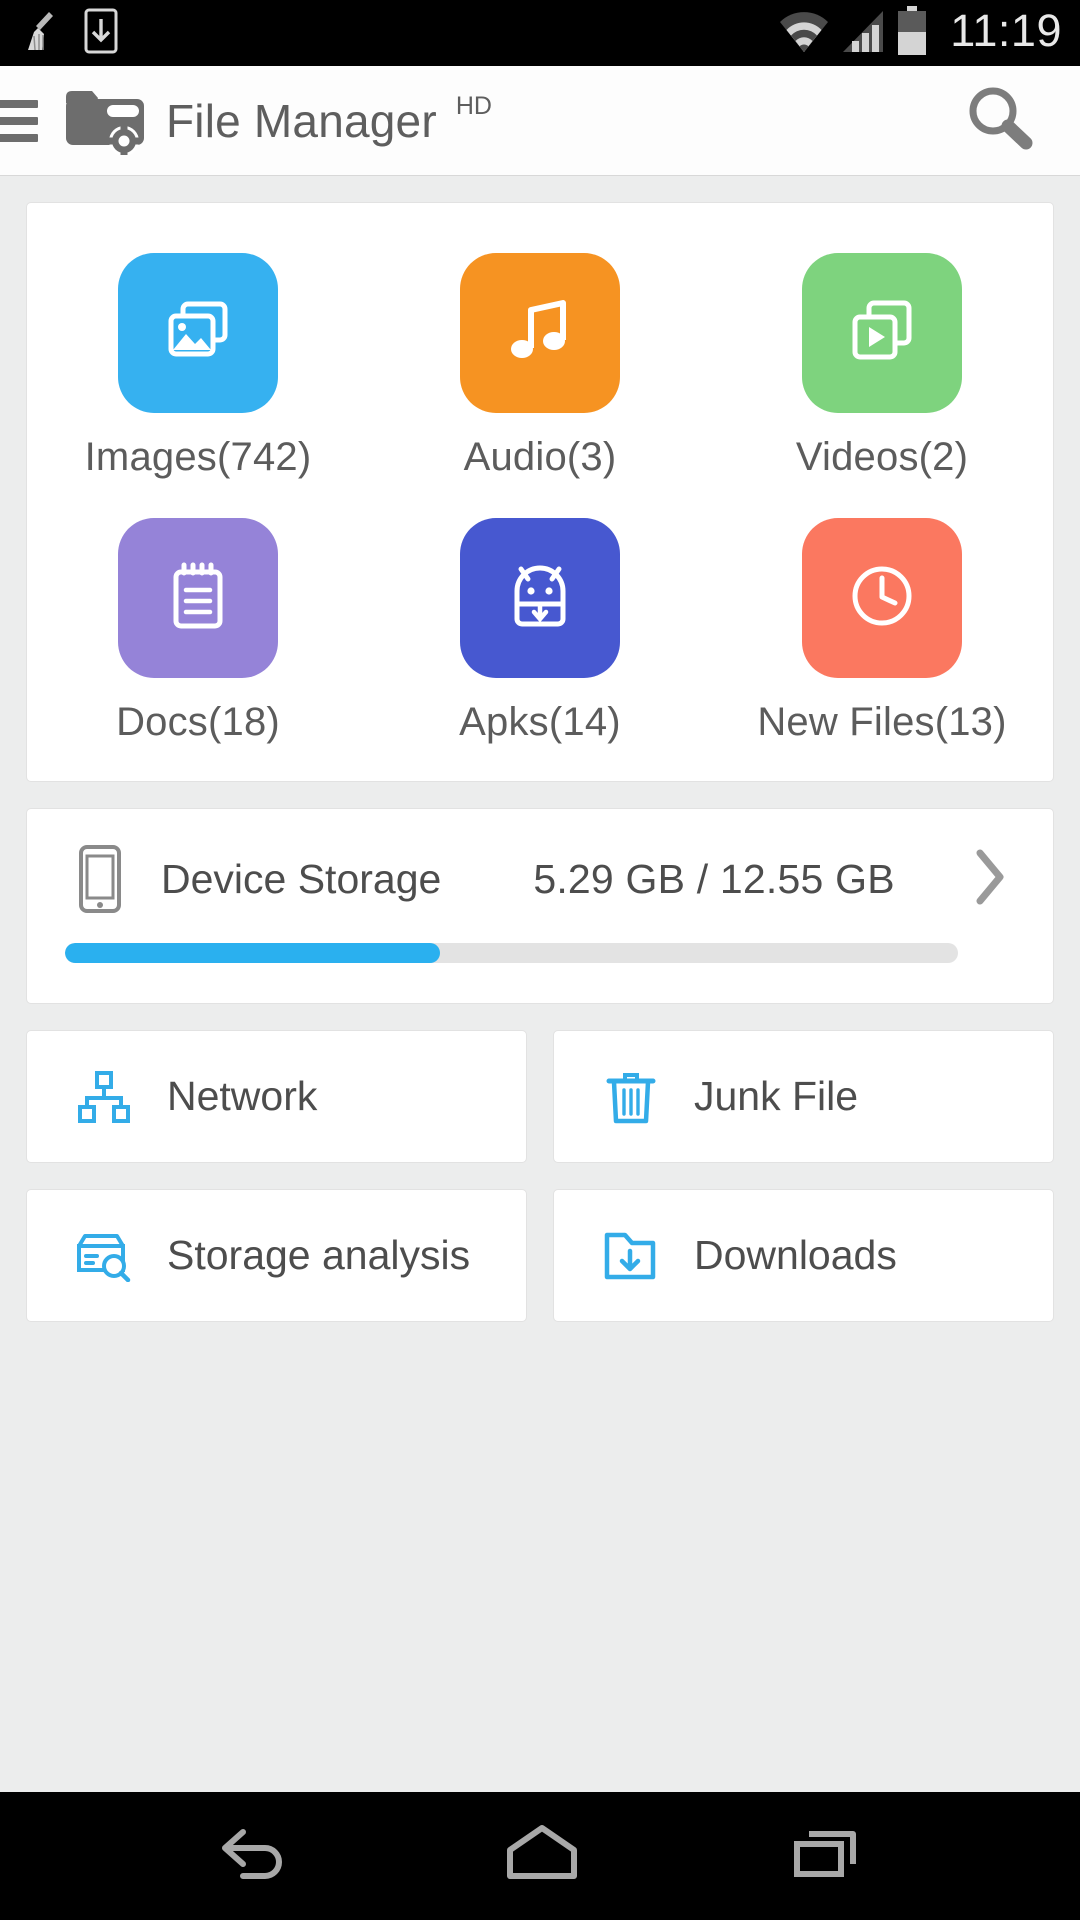 This screenshot has height=1920, width=1080. What do you see at coordinates (540, 121) in the screenshot?
I see `app-bar: File Manager HD` at bounding box center [540, 121].